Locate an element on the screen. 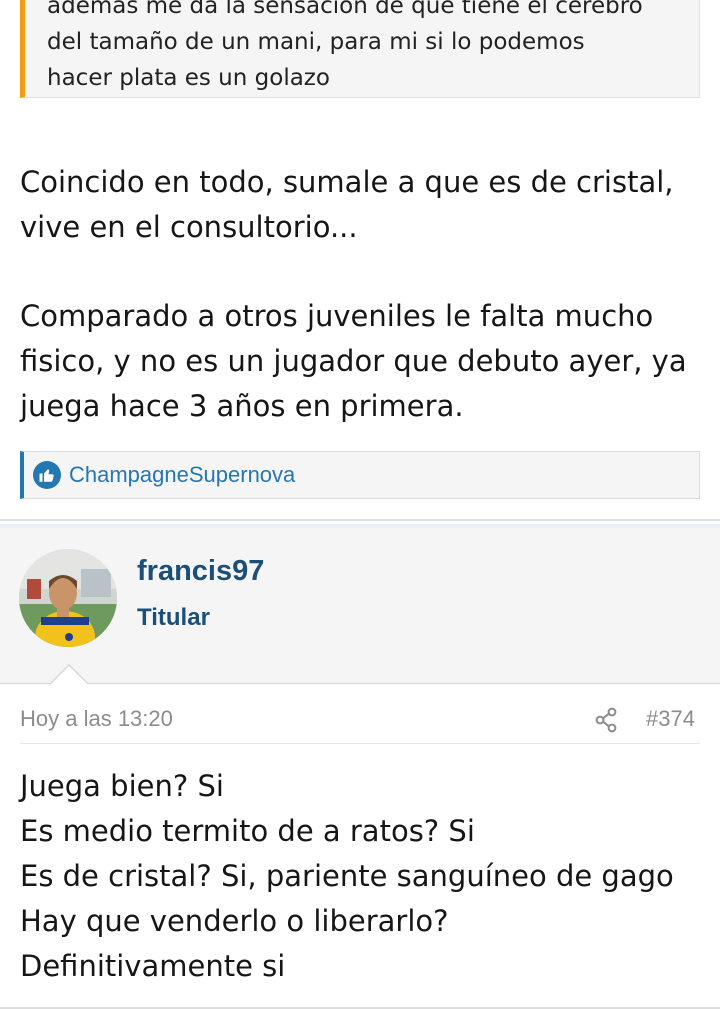 This screenshot has height=1011, width=720. message-arrow-inner is located at coordinates (69, 675).